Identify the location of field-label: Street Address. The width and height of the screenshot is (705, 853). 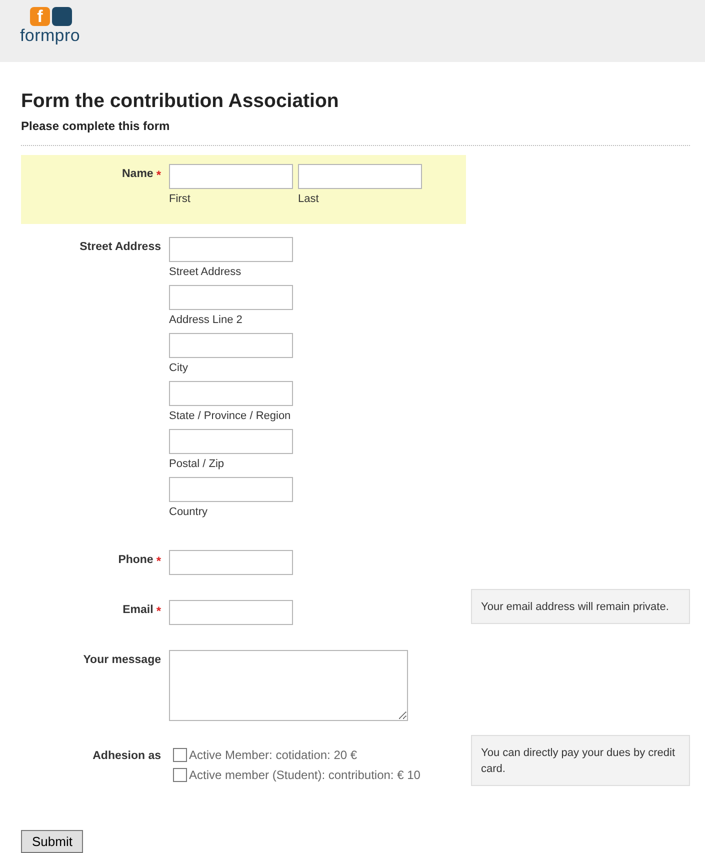
(120, 248).